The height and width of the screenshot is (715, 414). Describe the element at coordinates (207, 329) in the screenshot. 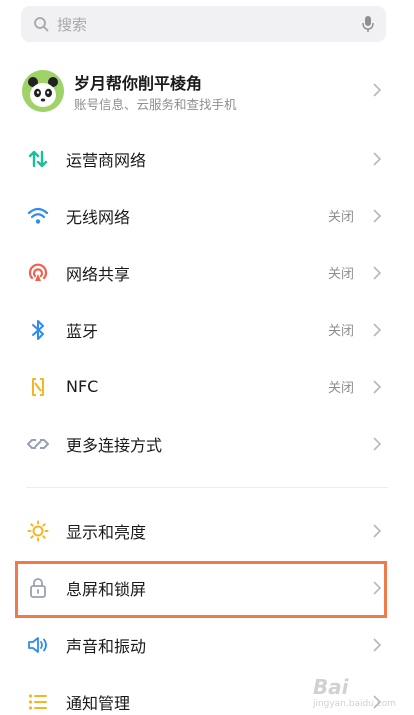

I see `settings-item-bluetooth: 蓝牙 关闭` at that location.